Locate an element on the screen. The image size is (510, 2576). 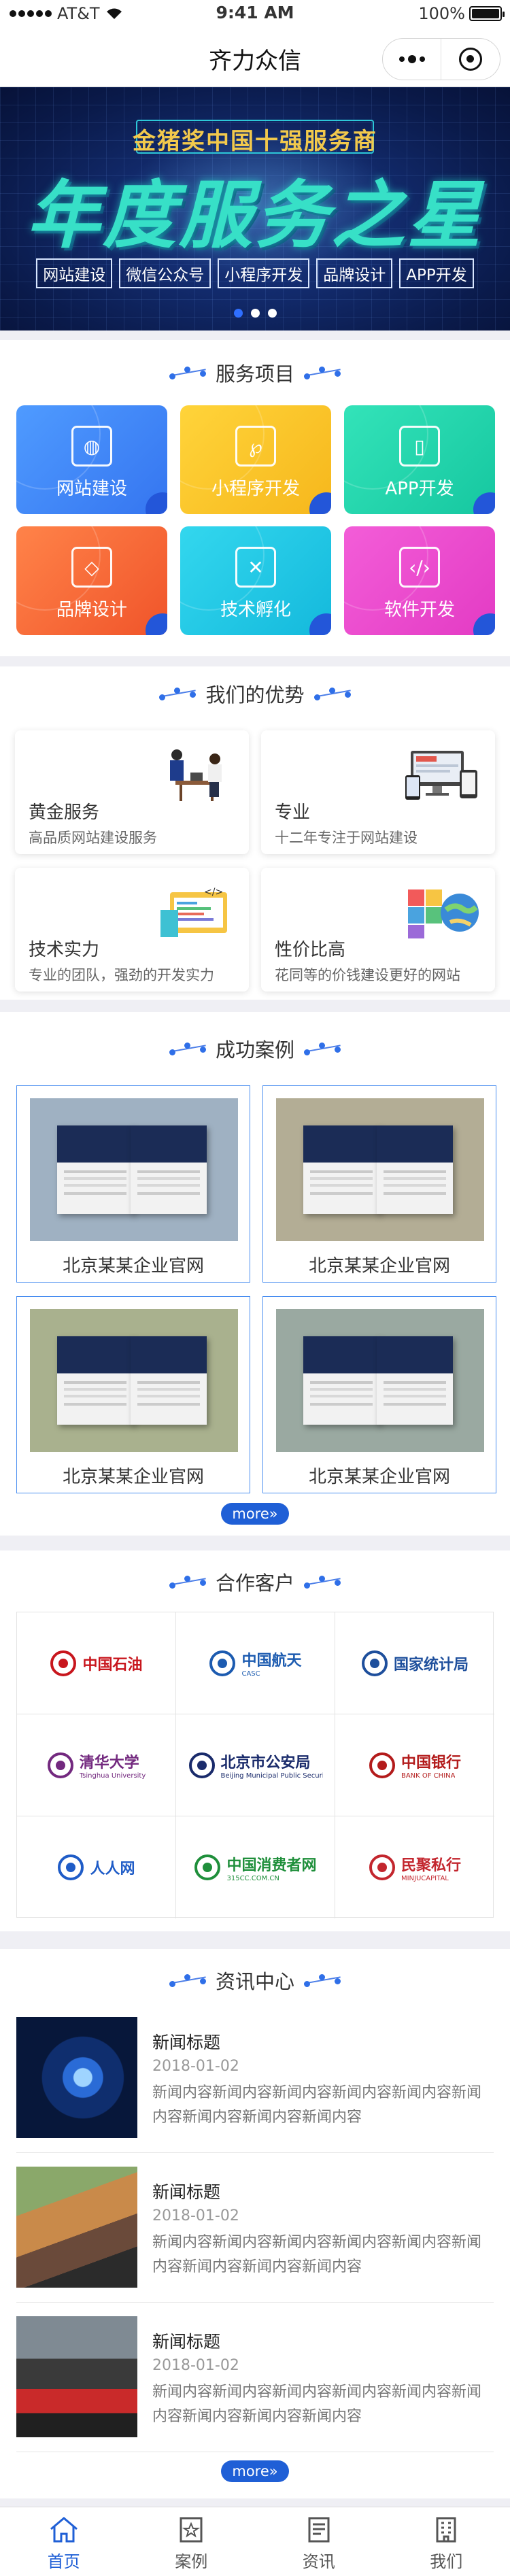
code-illustration-icon: </> is located at coordinates (194, 912).